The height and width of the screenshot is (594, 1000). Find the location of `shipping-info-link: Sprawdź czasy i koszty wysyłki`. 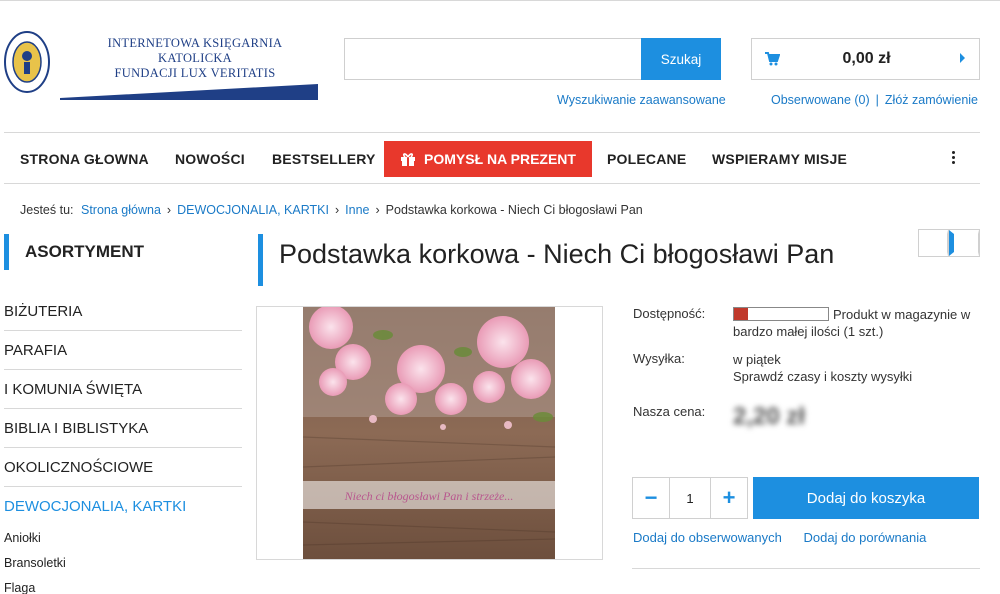

shipping-info-link: Sprawdź czasy i koszty wysyłki is located at coordinates (822, 376).